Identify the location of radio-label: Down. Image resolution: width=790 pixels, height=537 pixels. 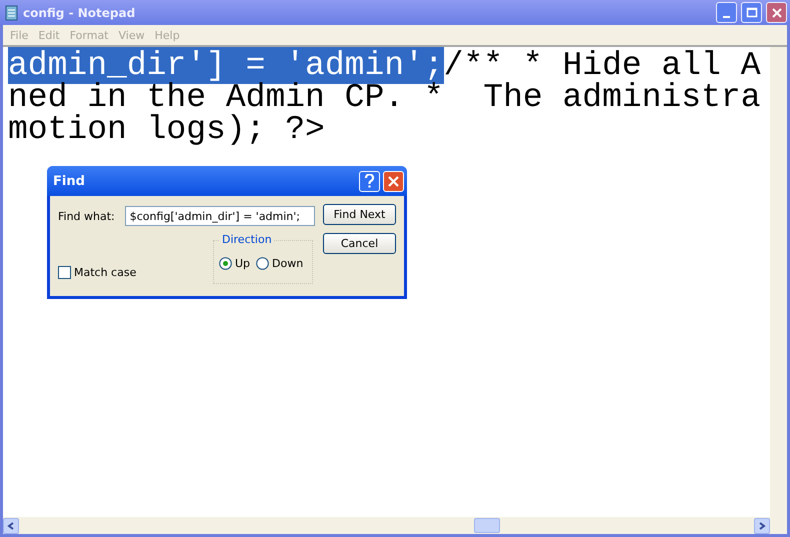
(288, 263).